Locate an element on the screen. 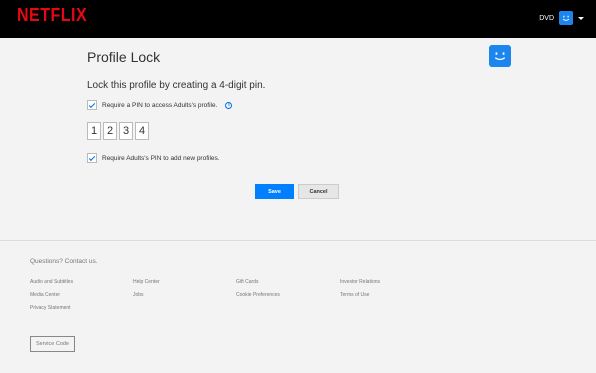  require-pin-checkbox is located at coordinates (92, 105).